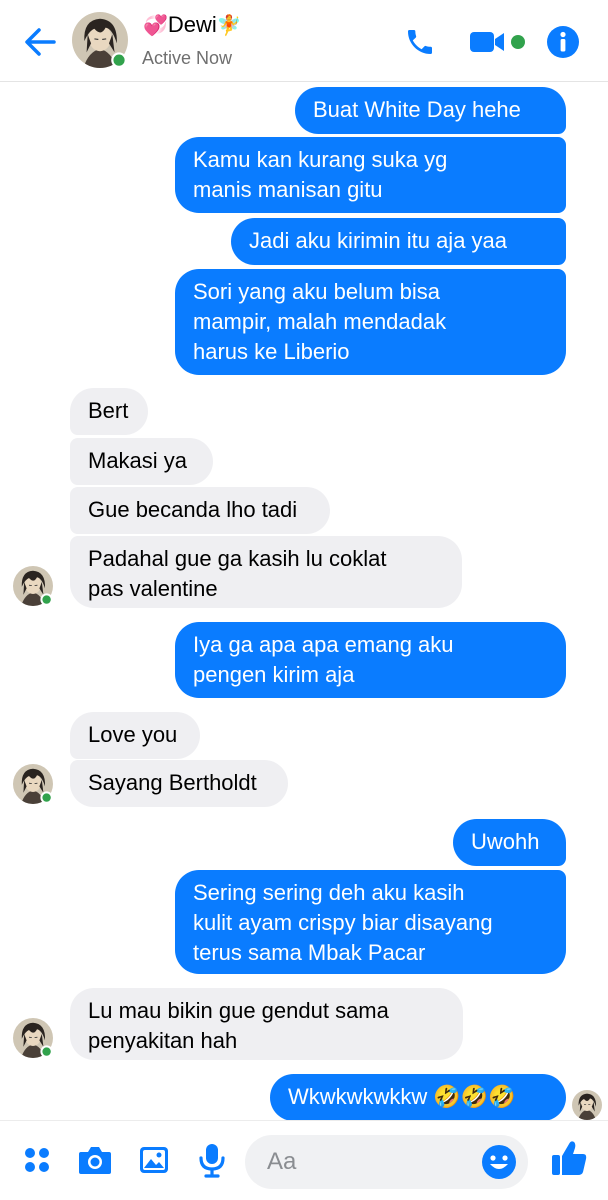  I want to click on contact-name: 💞Dewi🧚, so click(192, 25).